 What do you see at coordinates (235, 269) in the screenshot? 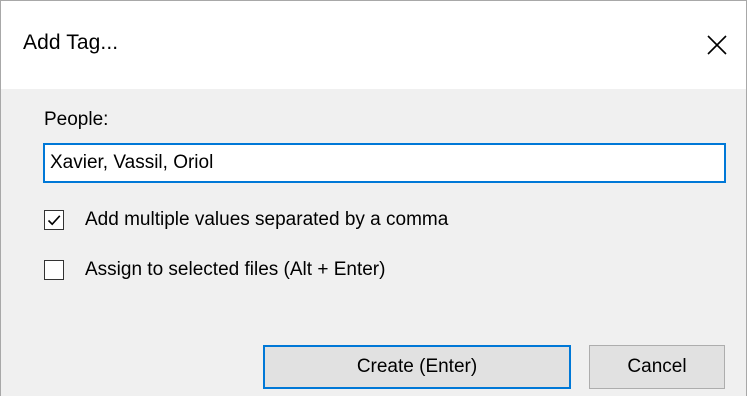
I see `assign-selected-label: Assign to selected files (Alt + Enter)` at bounding box center [235, 269].